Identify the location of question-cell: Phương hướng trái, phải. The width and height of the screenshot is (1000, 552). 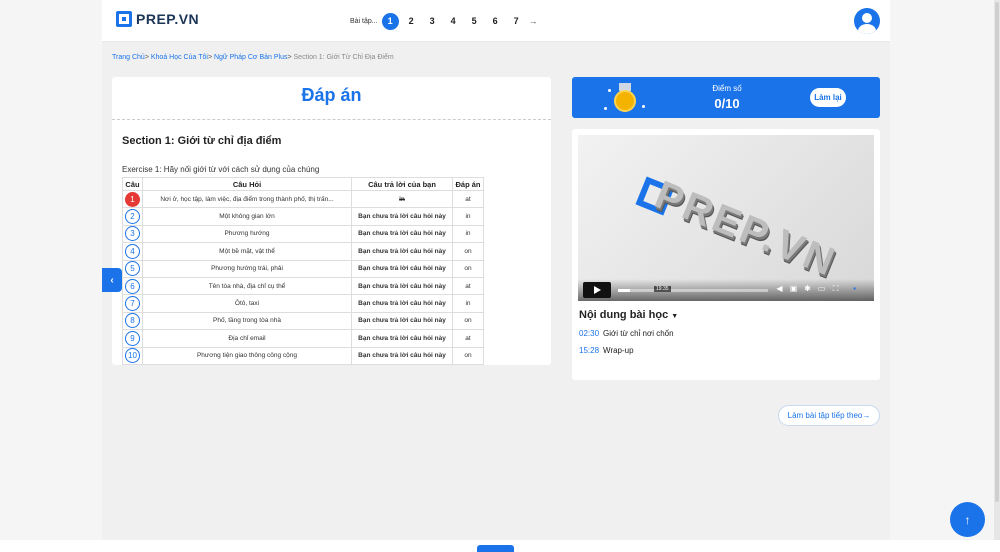
(247, 268).